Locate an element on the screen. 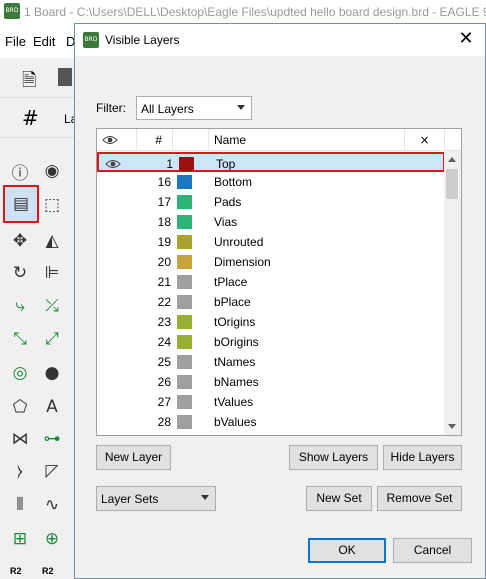 The image size is (486, 579). layer-name: tPlace is located at coordinates (231, 282).